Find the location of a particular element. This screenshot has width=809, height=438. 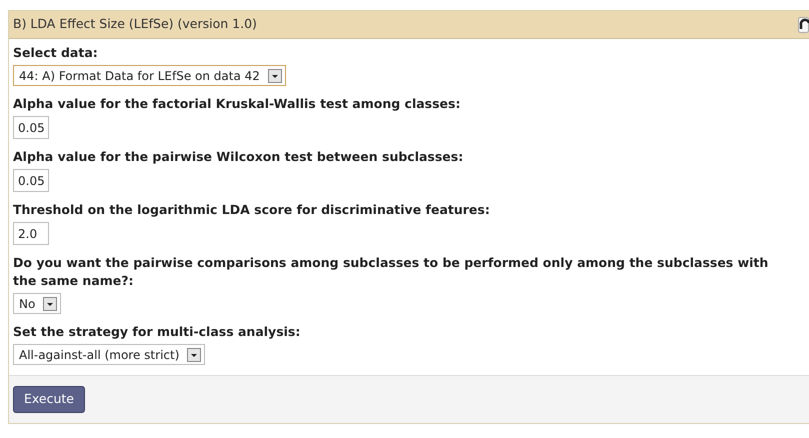

dropdown: No is located at coordinates (37, 303).